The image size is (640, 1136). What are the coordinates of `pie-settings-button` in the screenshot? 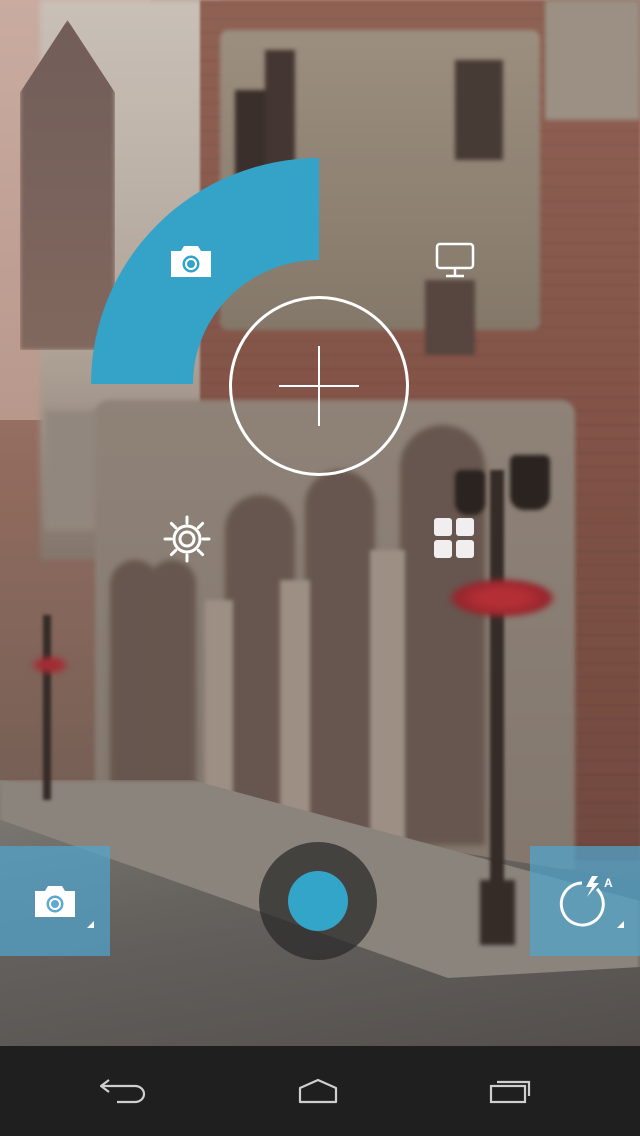 It's located at (187, 539).